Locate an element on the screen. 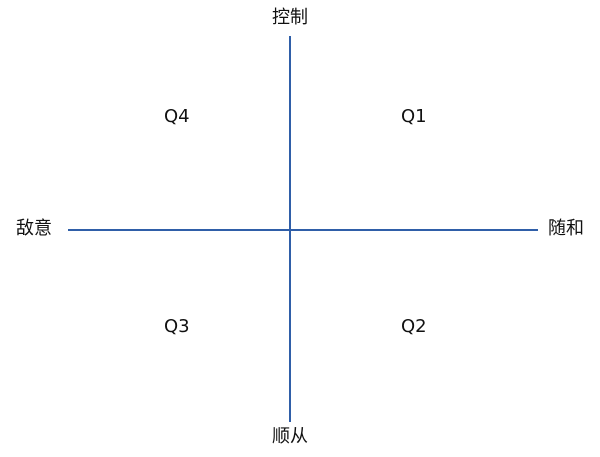 This screenshot has height=457, width=600. quadrant-label-q4: Q4 is located at coordinates (177, 116).